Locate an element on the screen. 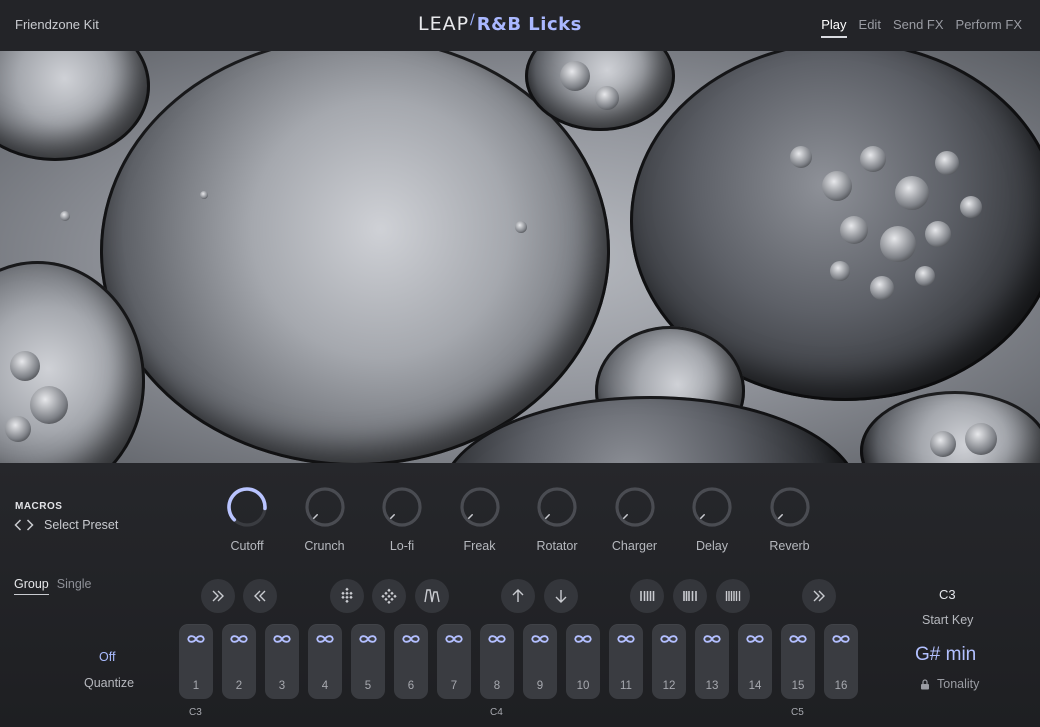  pad-number: 9 is located at coordinates (540, 686).